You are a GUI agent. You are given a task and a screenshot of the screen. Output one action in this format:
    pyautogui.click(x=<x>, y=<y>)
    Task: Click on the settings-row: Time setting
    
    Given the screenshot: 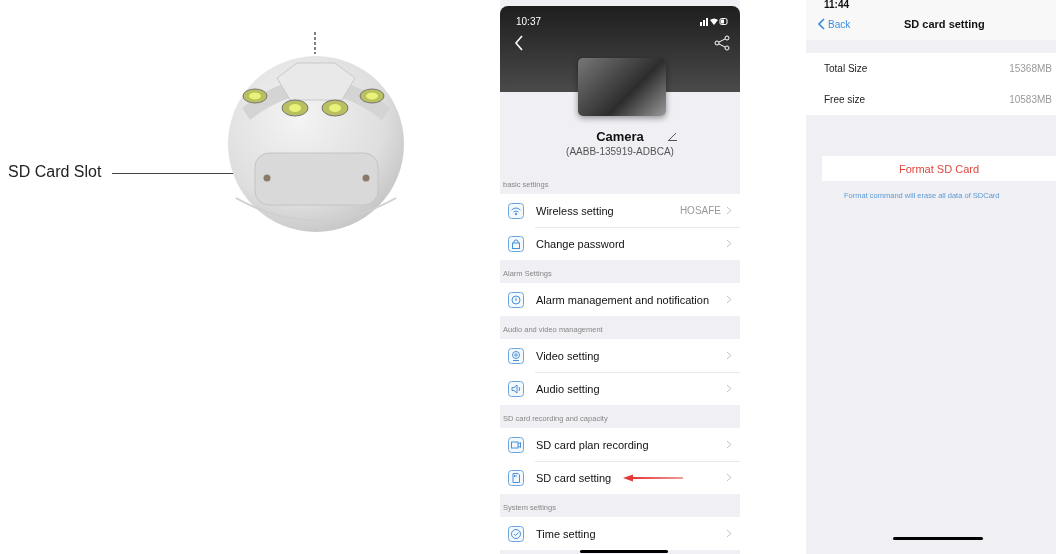 What is the action you would take?
    pyautogui.click(x=620, y=533)
    